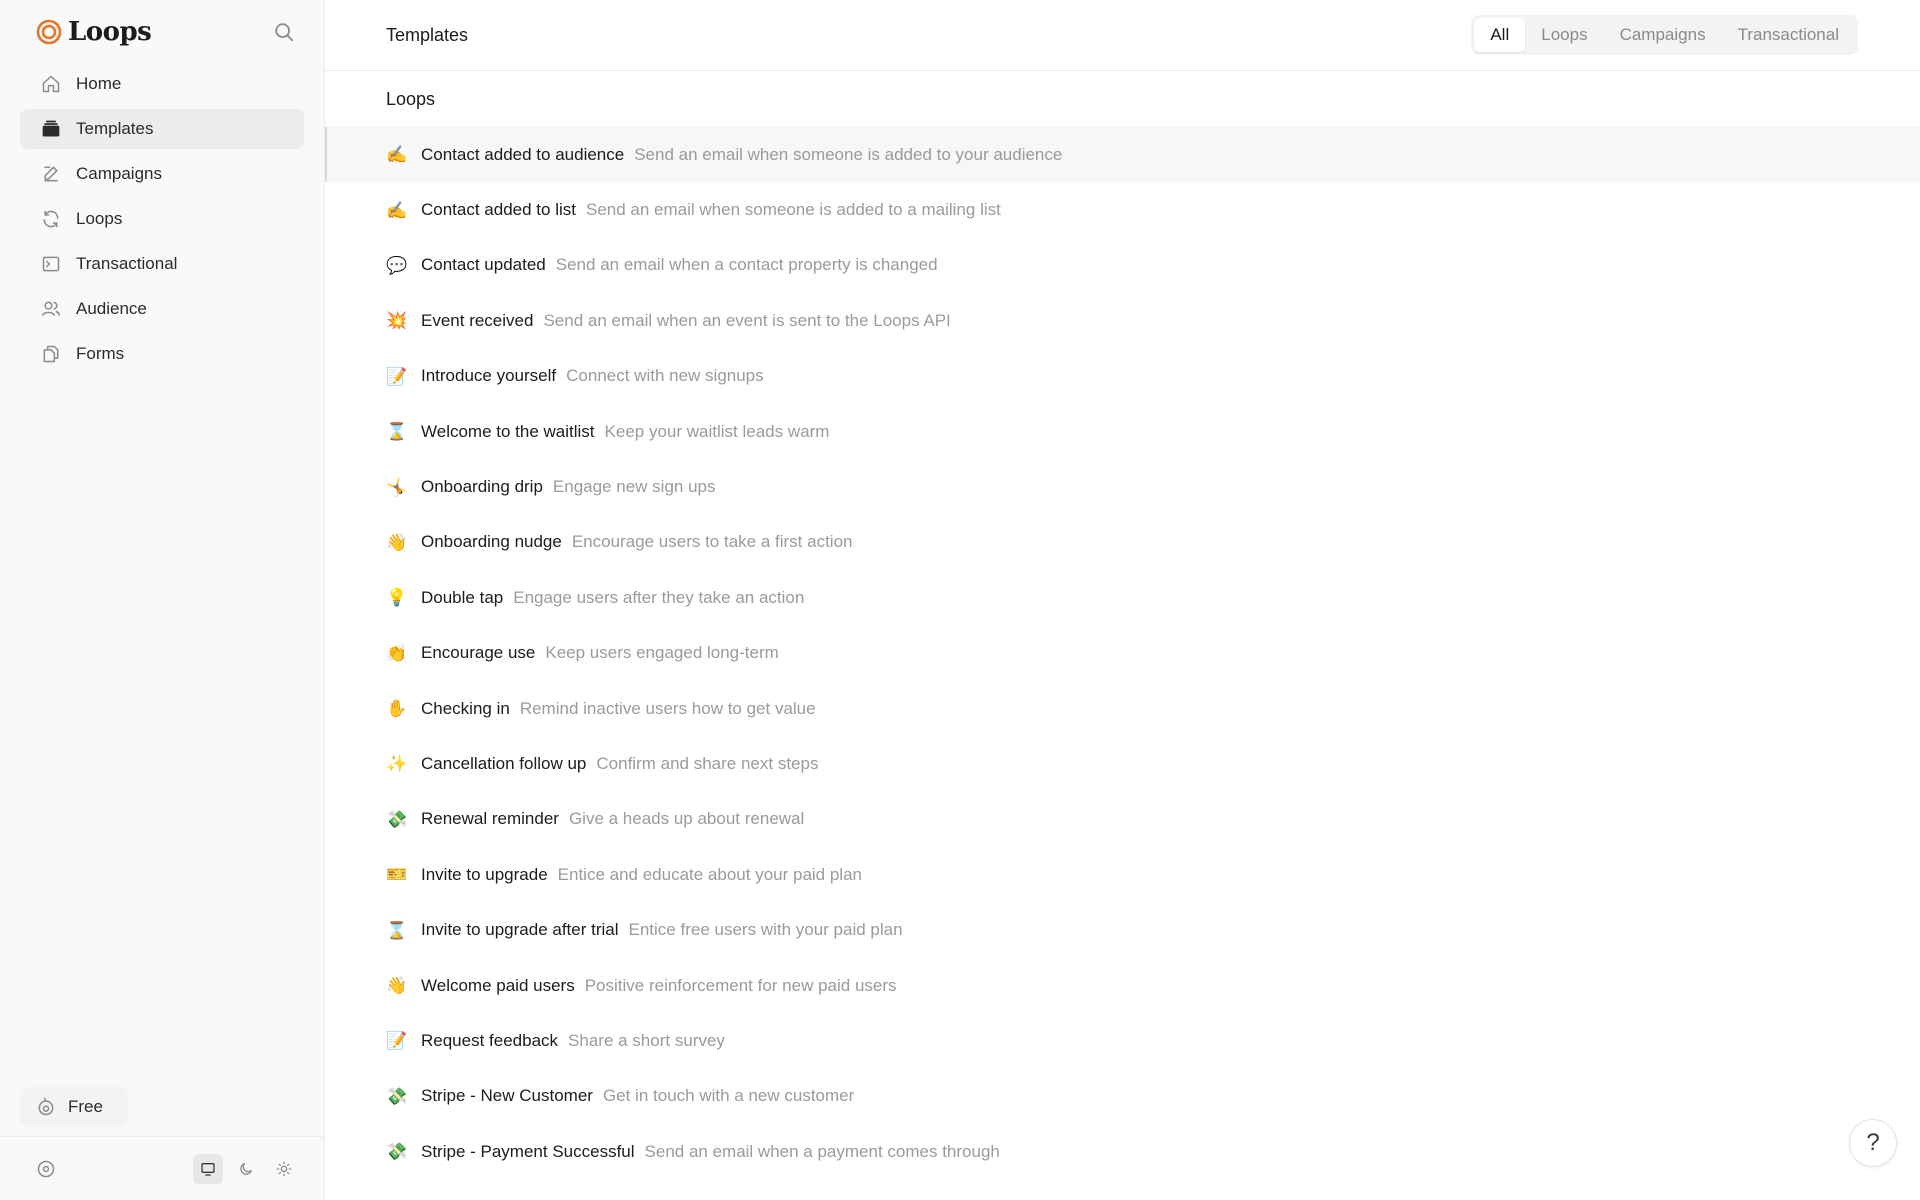 Image resolution: width=1920 pixels, height=1200 pixels. What do you see at coordinates (127, 263) in the screenshot?
I see `sidebar-item-label: Transactional` at bounding box center [127, 263].